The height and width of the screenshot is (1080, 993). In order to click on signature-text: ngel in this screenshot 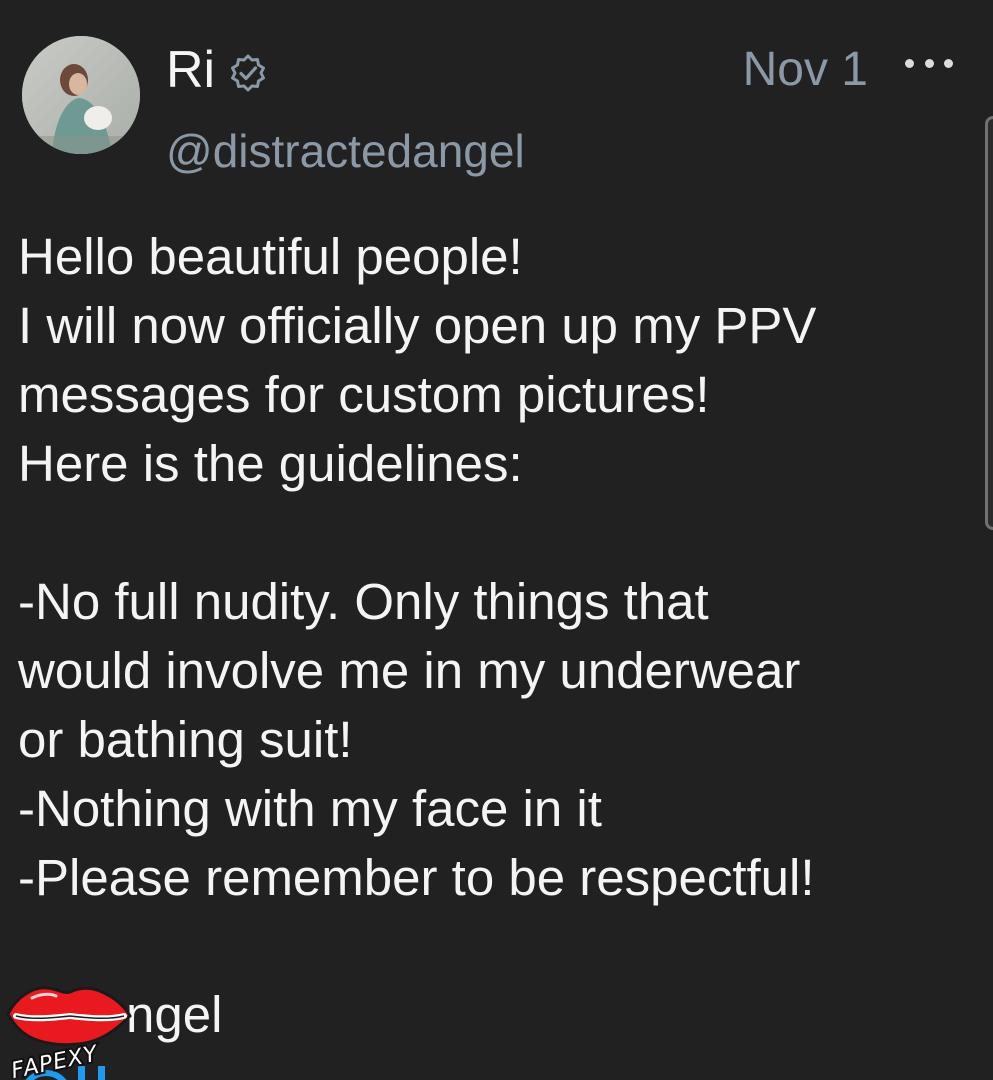, I will do `click(174, 1014)`.